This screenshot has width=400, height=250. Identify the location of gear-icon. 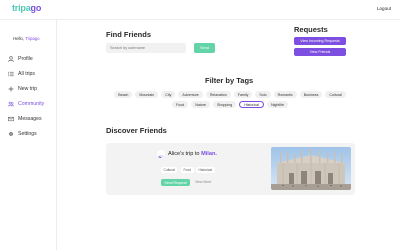
(11, 134).